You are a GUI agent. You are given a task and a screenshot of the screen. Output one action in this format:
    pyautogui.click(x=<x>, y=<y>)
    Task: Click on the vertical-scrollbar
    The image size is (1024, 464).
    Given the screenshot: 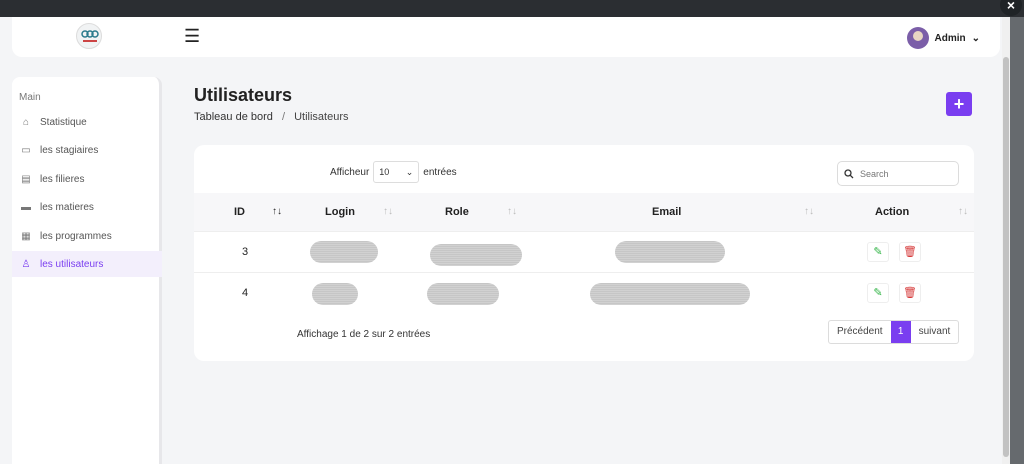 What is the action you would take?
    pyautogui.click(x=1006, y=240)
    